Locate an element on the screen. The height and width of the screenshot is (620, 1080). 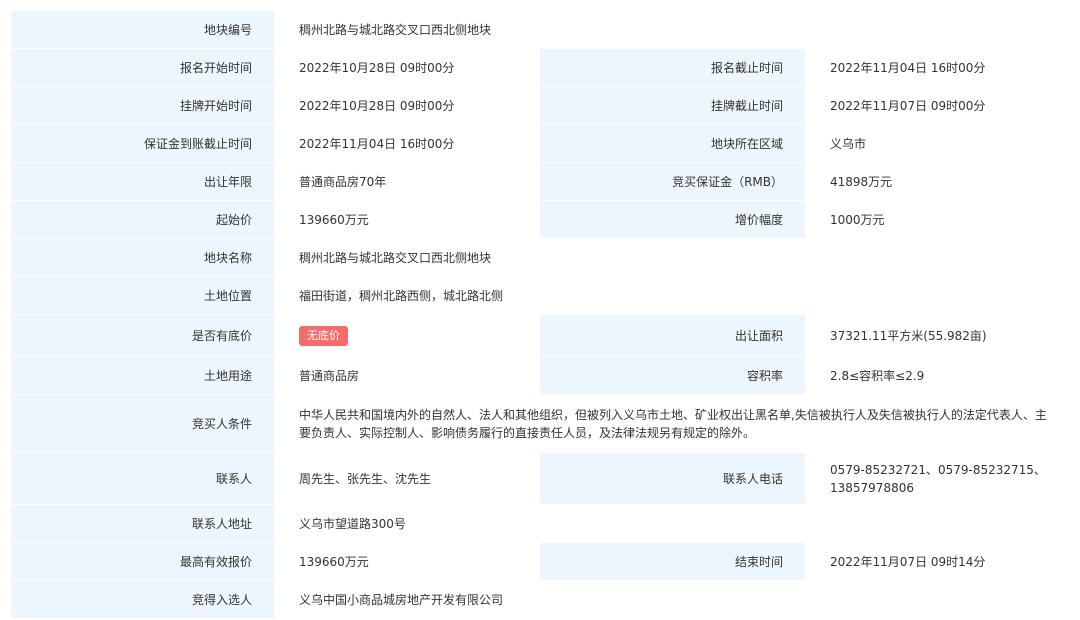
starting-price-value: 139660万元 is located at coordinates (407, 219).